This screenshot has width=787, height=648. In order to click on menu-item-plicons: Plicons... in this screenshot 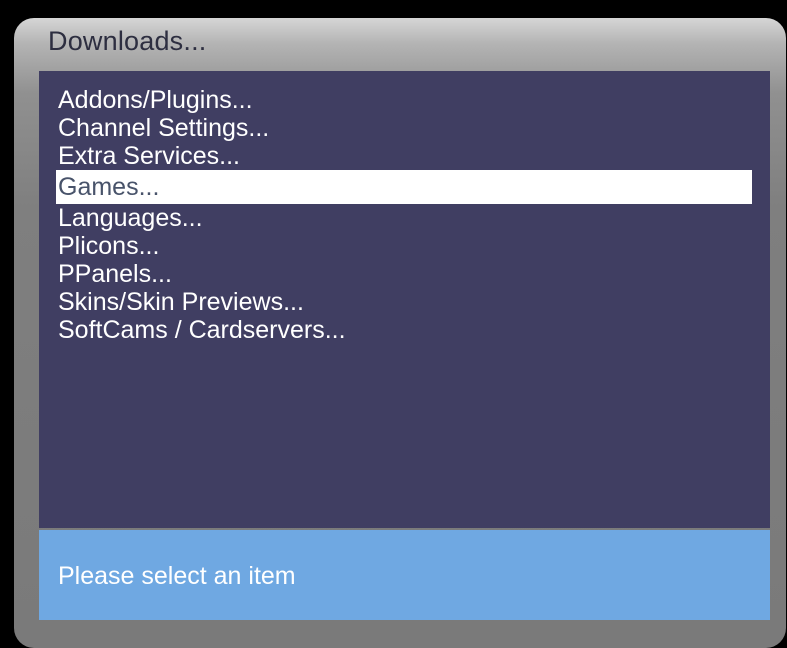, I will do `click(404, 246)`.